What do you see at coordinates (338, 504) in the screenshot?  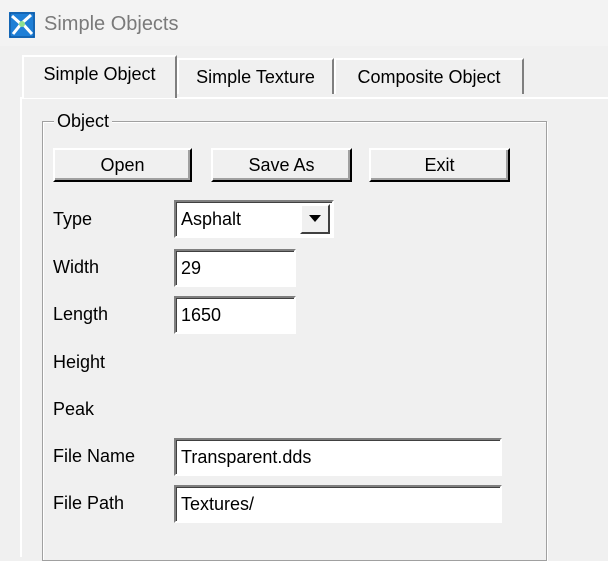 I see `file-path-input: Textures/` at bounding box center [338, 504].